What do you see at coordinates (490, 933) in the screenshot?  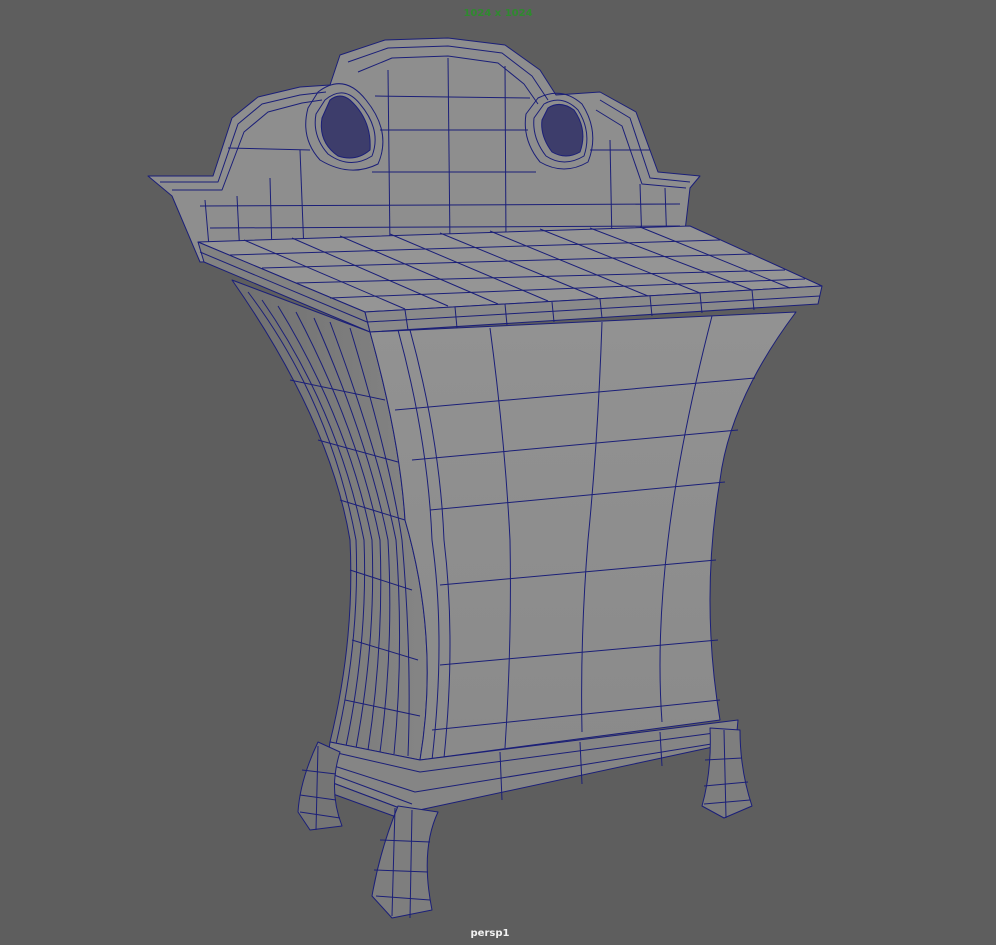 I see `camera-name-label: persp1` at bounding box center [490, 933].